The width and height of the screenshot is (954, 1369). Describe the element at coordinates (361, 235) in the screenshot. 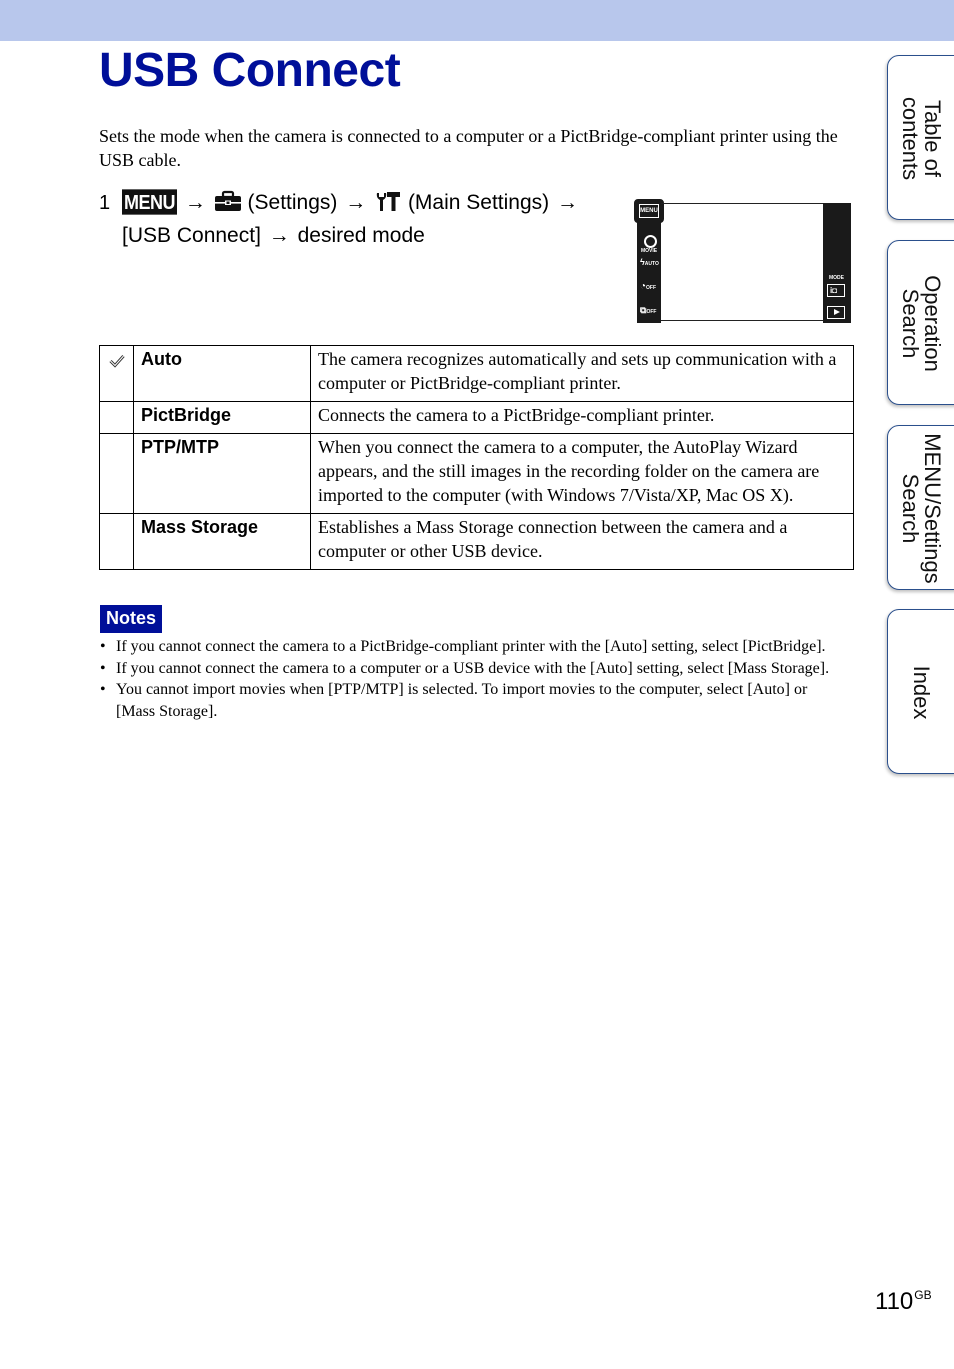

I see `desired-mode-text: desired mode` at that location.